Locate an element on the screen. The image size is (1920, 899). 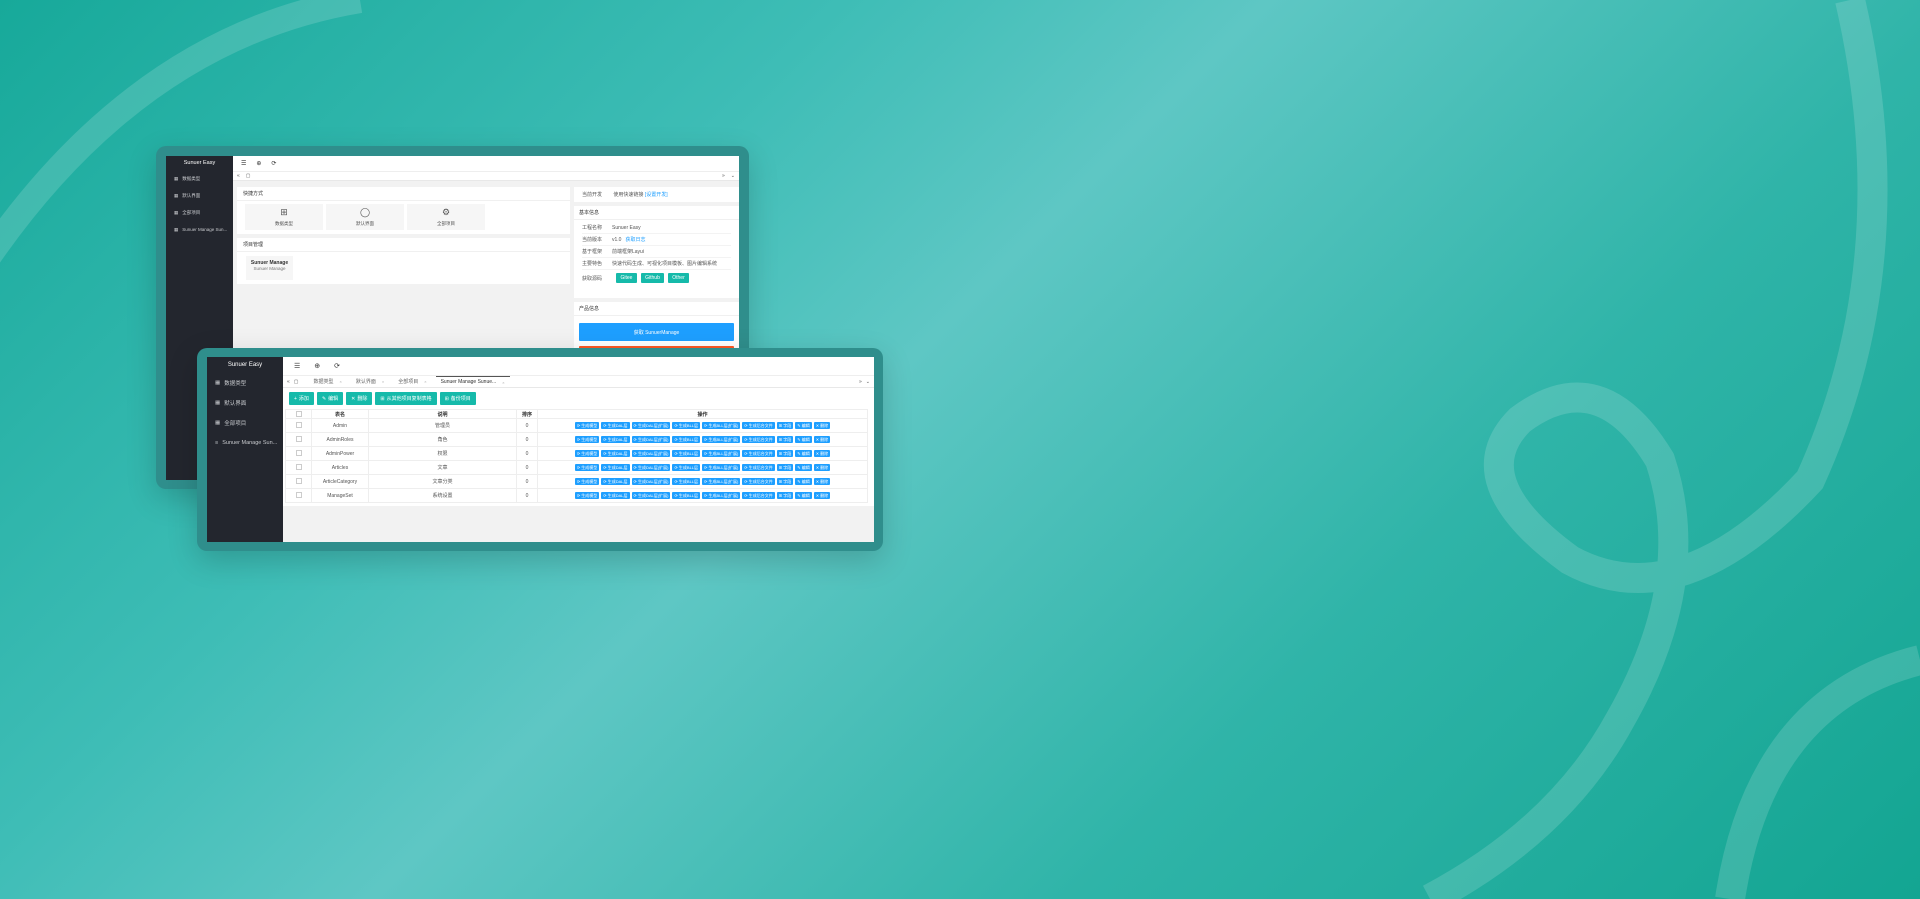
dev-link: [设置开发] is located at coordinates (656, 195).